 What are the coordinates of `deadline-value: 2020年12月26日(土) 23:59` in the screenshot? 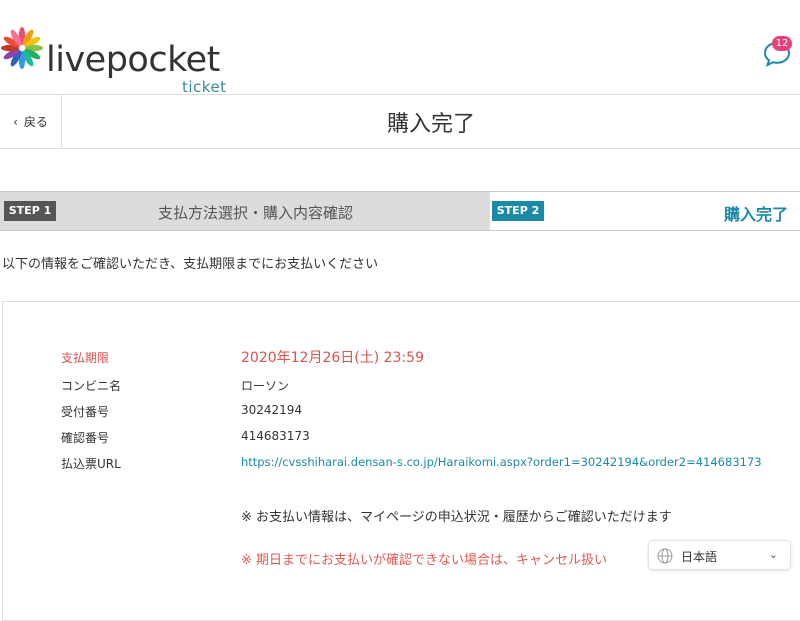 It's located at (332, 358).